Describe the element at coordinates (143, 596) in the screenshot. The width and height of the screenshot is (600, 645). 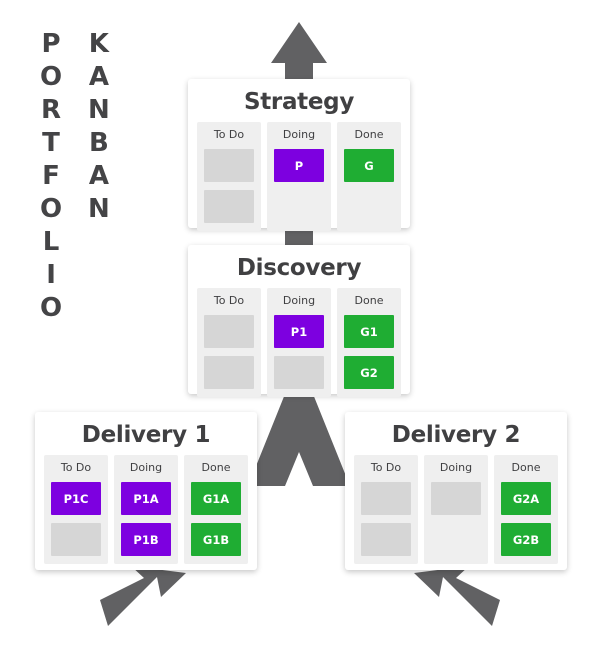
I see `arrow-down-left-icon` at that location.